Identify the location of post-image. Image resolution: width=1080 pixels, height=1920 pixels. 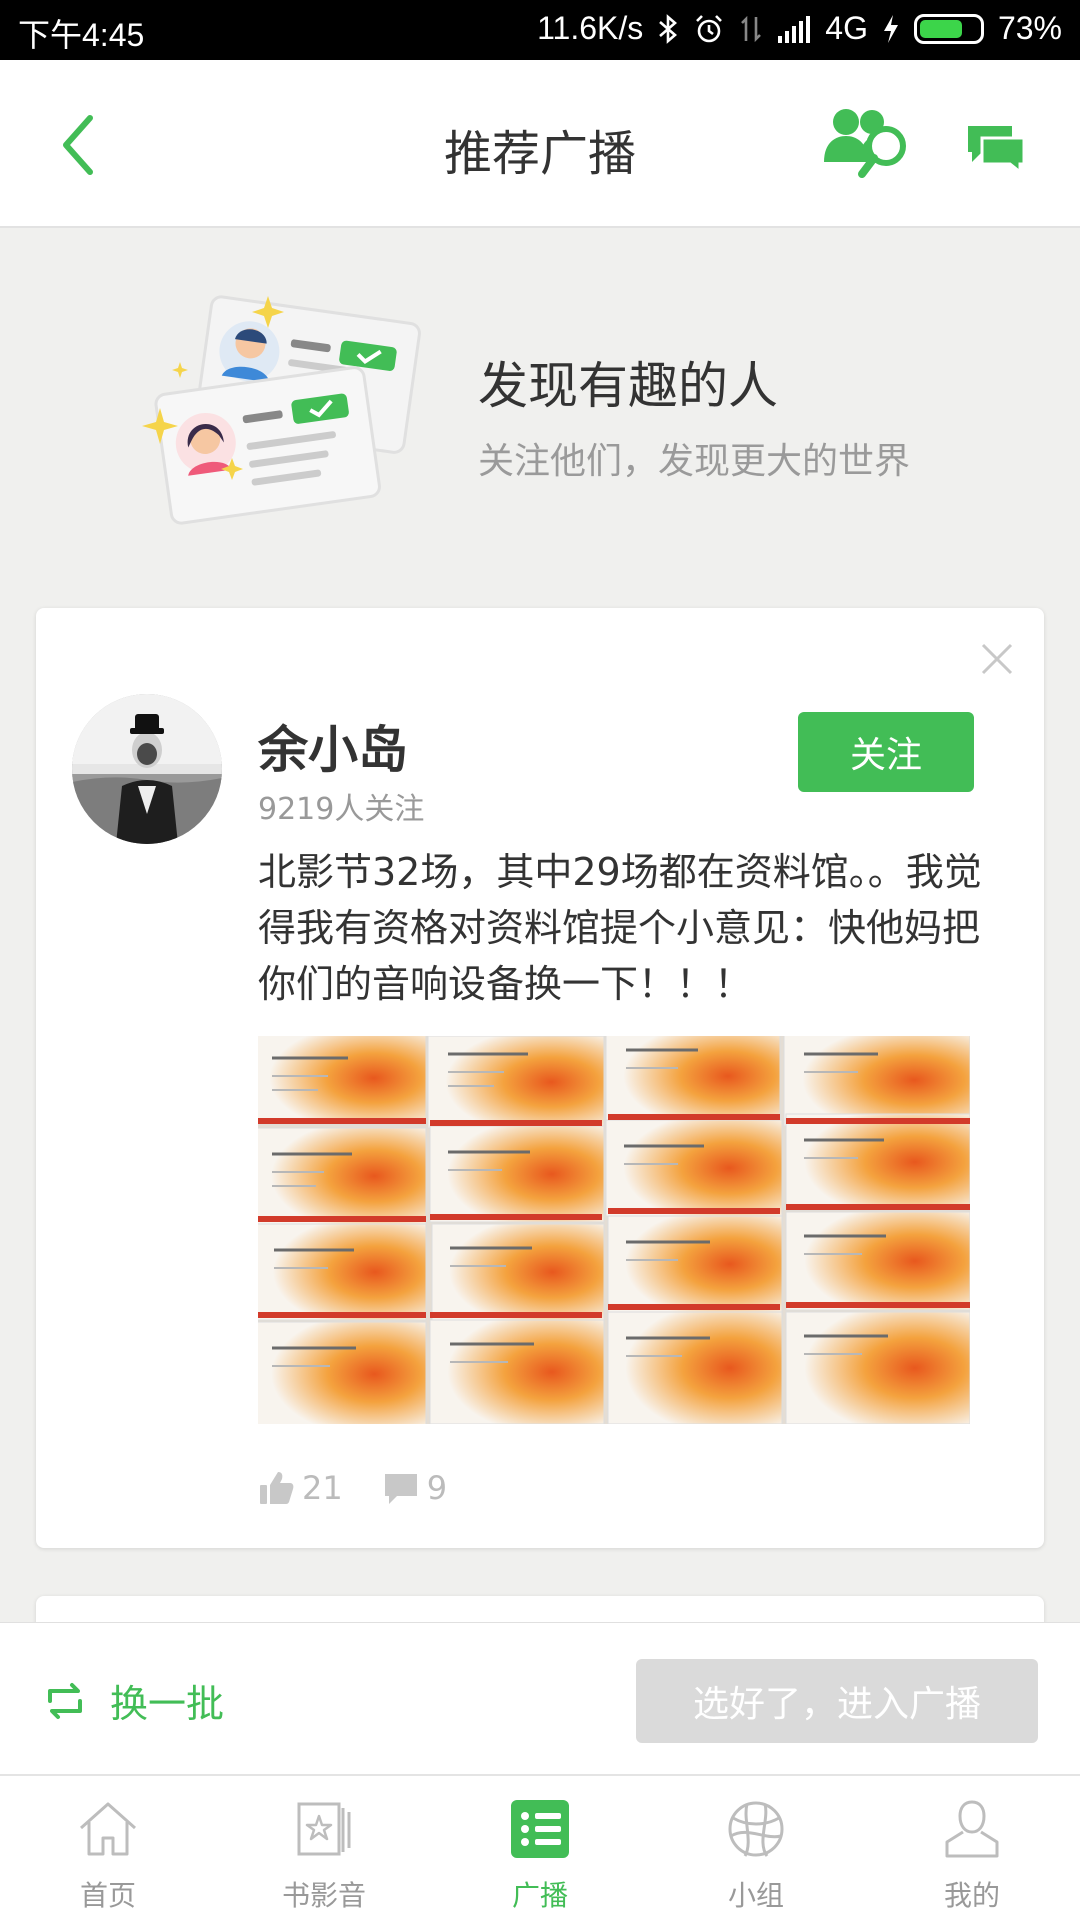
(614, 1230).